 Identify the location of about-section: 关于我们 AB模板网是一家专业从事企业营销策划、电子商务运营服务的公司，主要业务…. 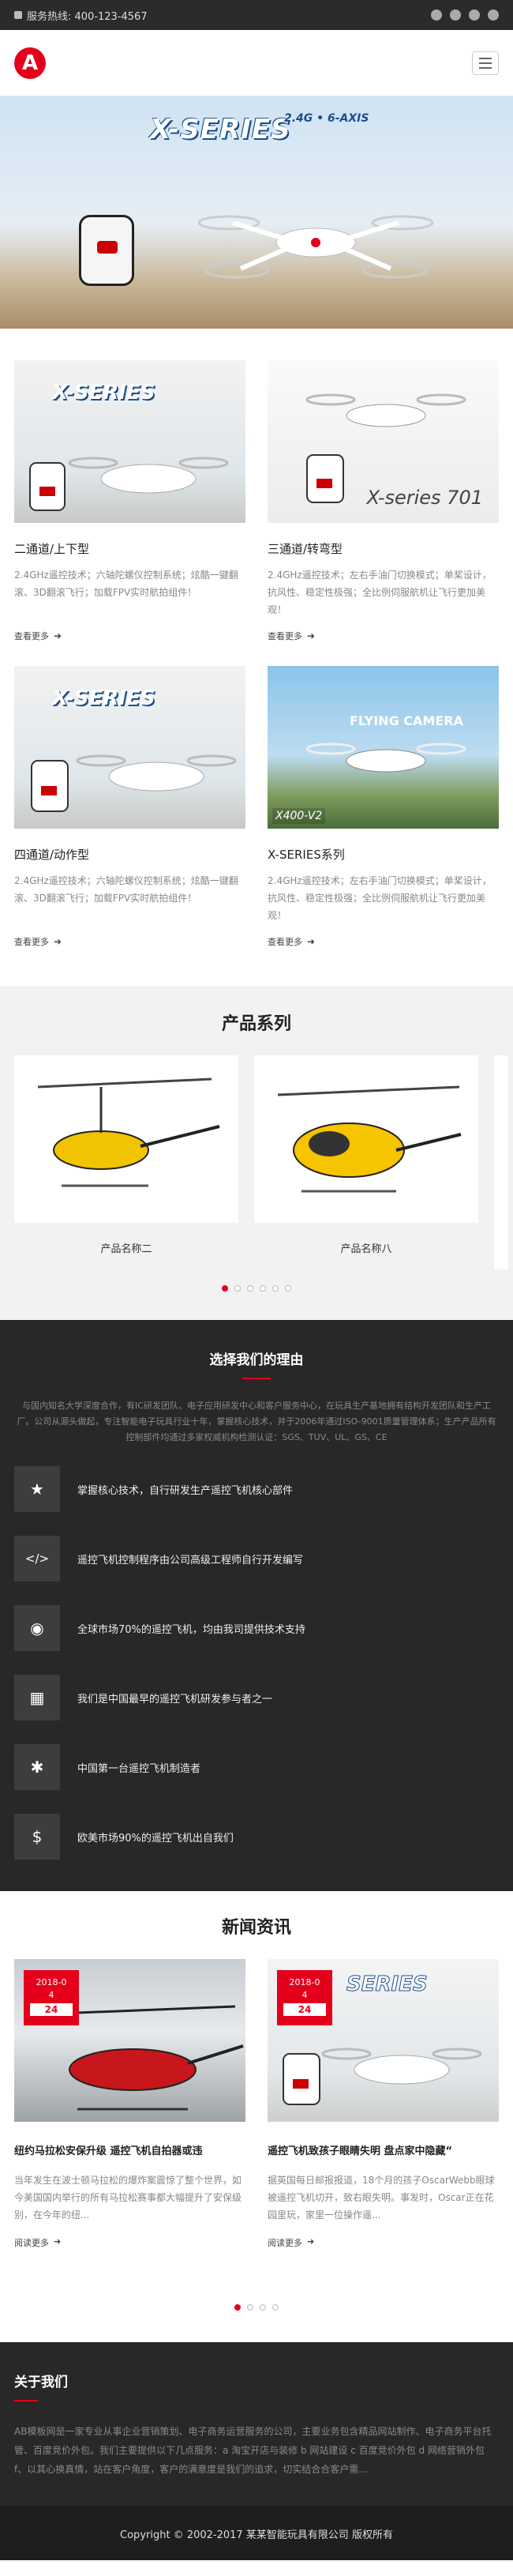
(256, 2424).